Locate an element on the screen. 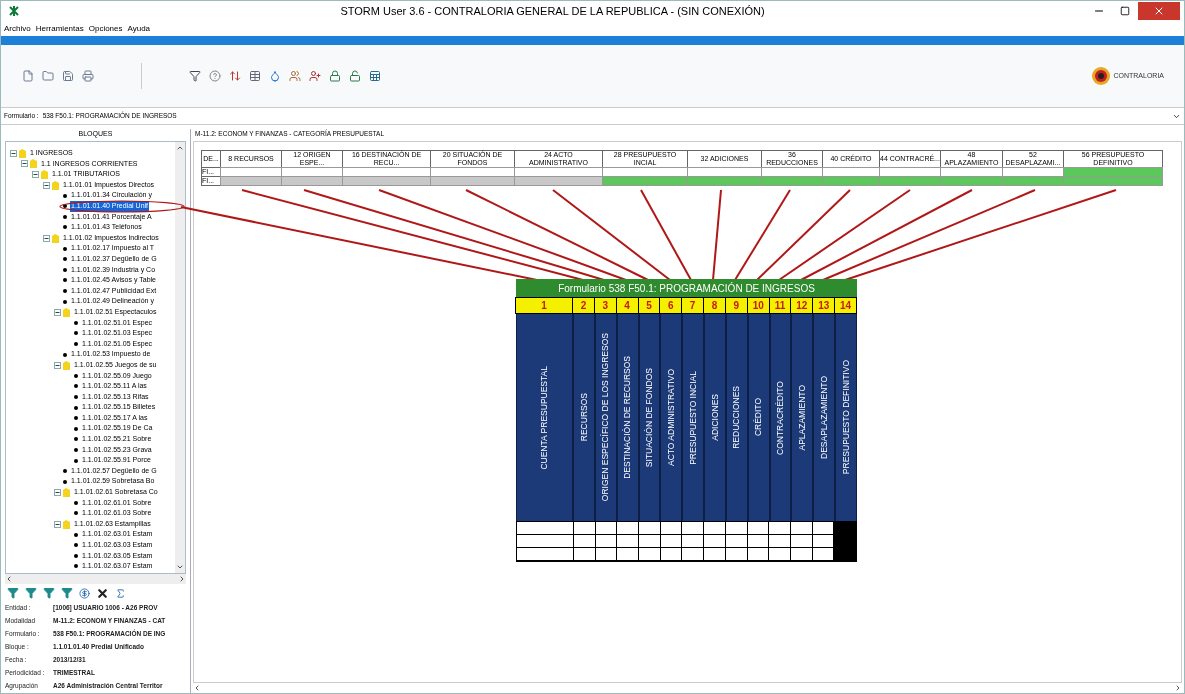 The width and height of the screenshot is (1185, 694). app-icon is located at coordinates (14, 11).